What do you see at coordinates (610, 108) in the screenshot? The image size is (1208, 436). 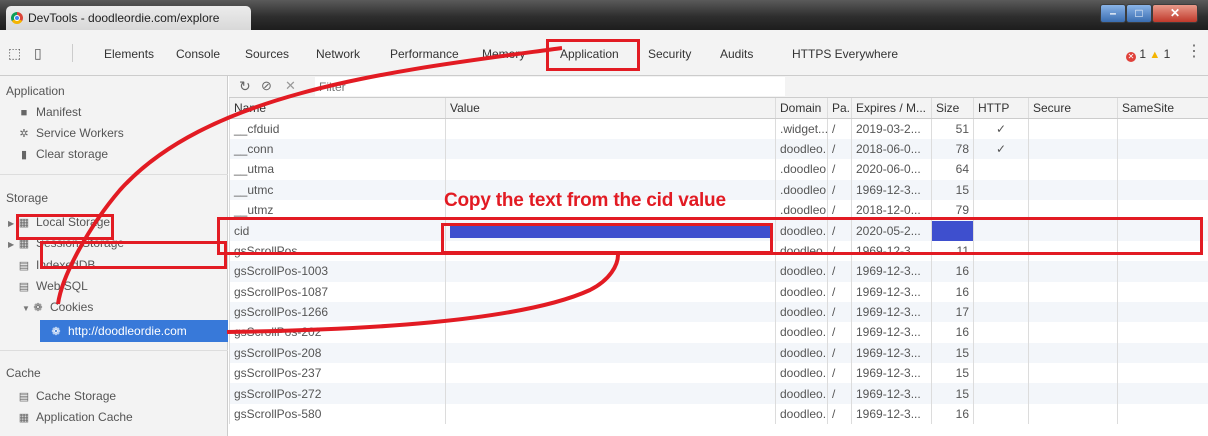 I see `column-header-value: Value` at bounding box center [610, 108].